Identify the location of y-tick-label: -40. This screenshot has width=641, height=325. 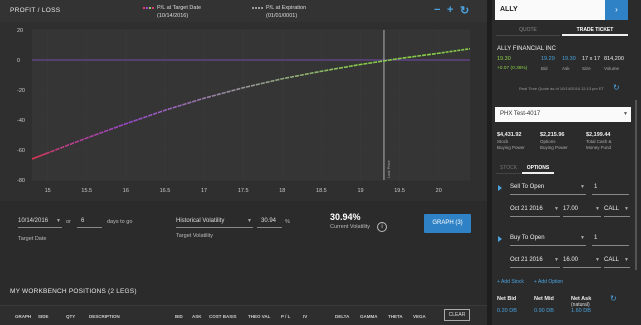
(21, 121).